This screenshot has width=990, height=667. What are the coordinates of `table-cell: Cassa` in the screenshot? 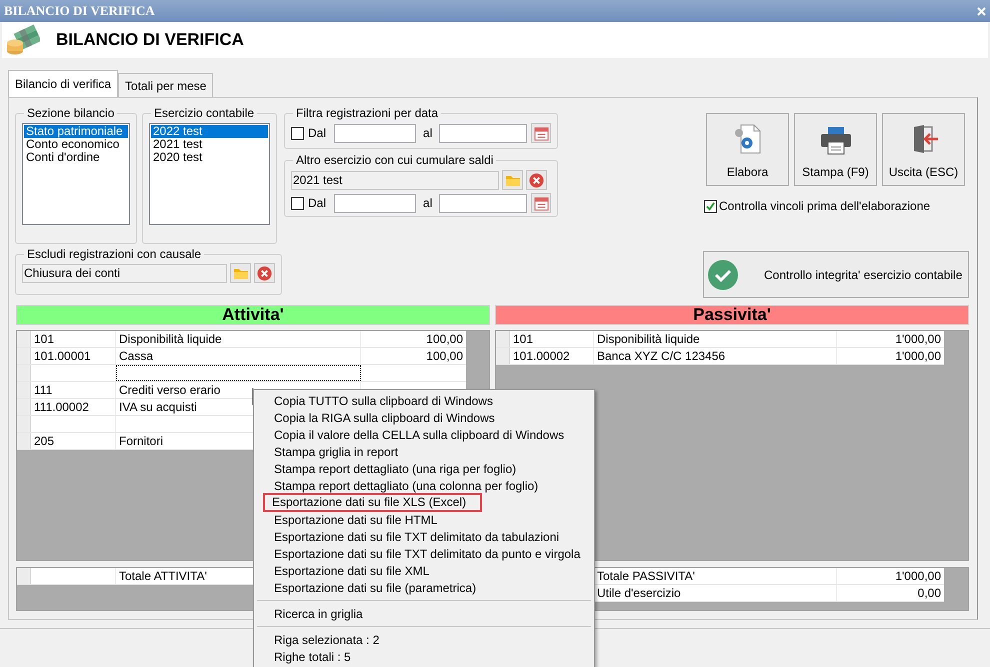 It's located at (238, 356).